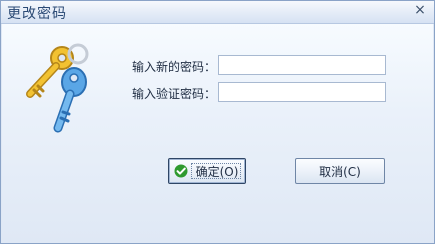 The image size is (435, 244). I want to click on cancel-button: 取消(C), so click(340, 171).